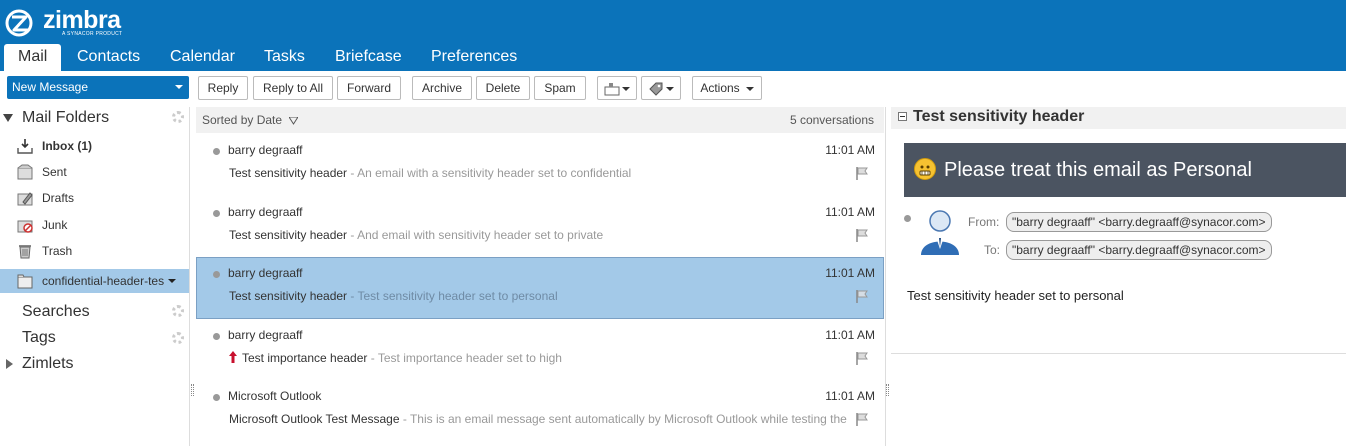  Describe the element at coordinates (369, 88) in the screenshot. I see `forward-button: Forward` at that location.